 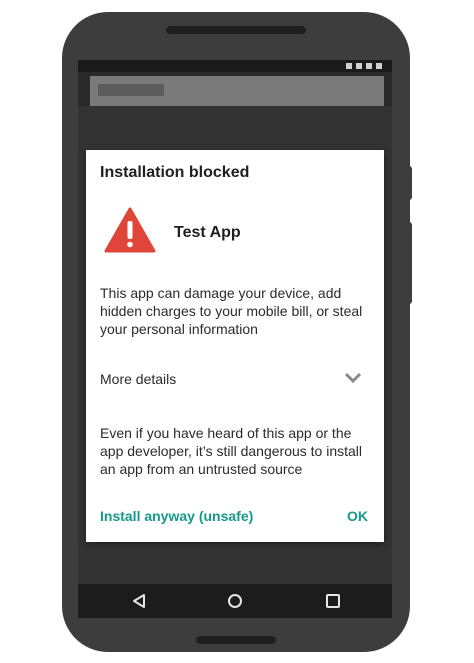 What do you see at coordinates (236, 640) in the screenshot?
I see `phone-bottom-grille` at bounding box center [236, 640].